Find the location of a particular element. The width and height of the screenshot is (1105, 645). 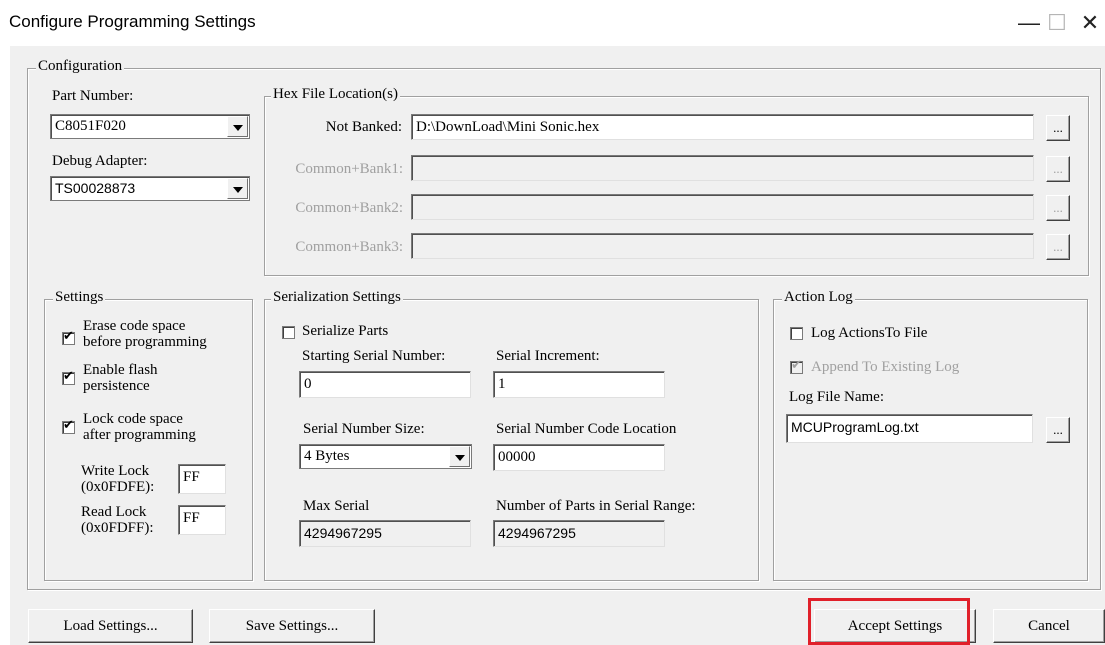

bank3-field is located at coordinates (722, 246).